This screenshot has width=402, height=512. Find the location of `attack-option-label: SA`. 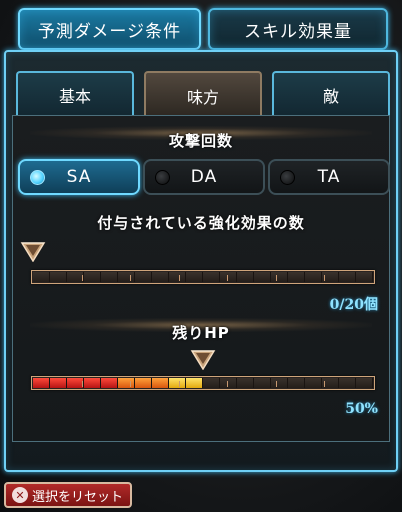

attack-option-label: SA is located at coordinates (79, 177).